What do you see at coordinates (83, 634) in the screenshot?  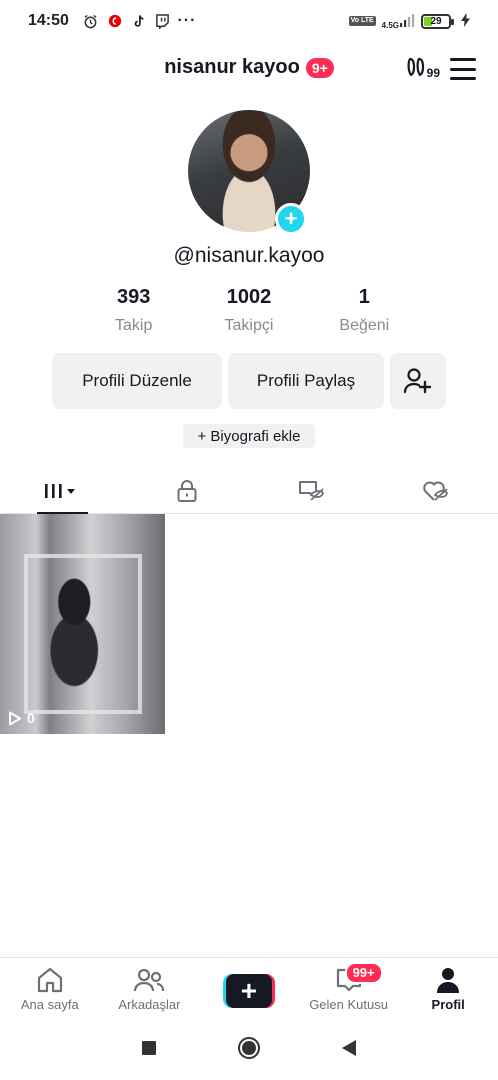 I see `mirror-frame` at bounding box center [83, 634].